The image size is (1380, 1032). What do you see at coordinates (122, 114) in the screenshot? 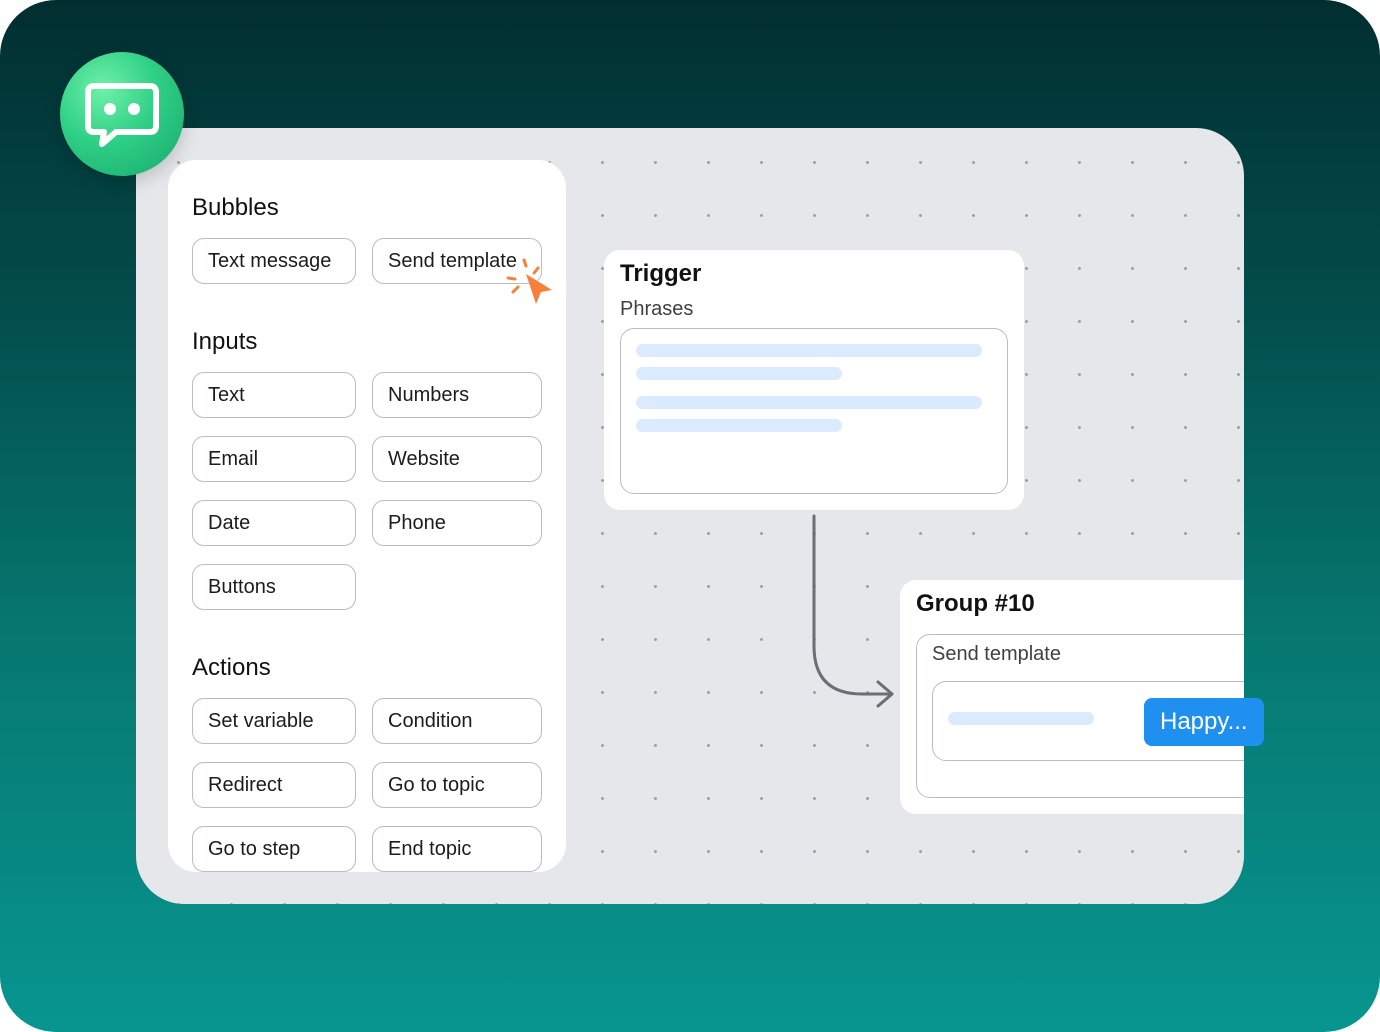
I see `chat-bubble-icon` at bounding box center [122, 114].